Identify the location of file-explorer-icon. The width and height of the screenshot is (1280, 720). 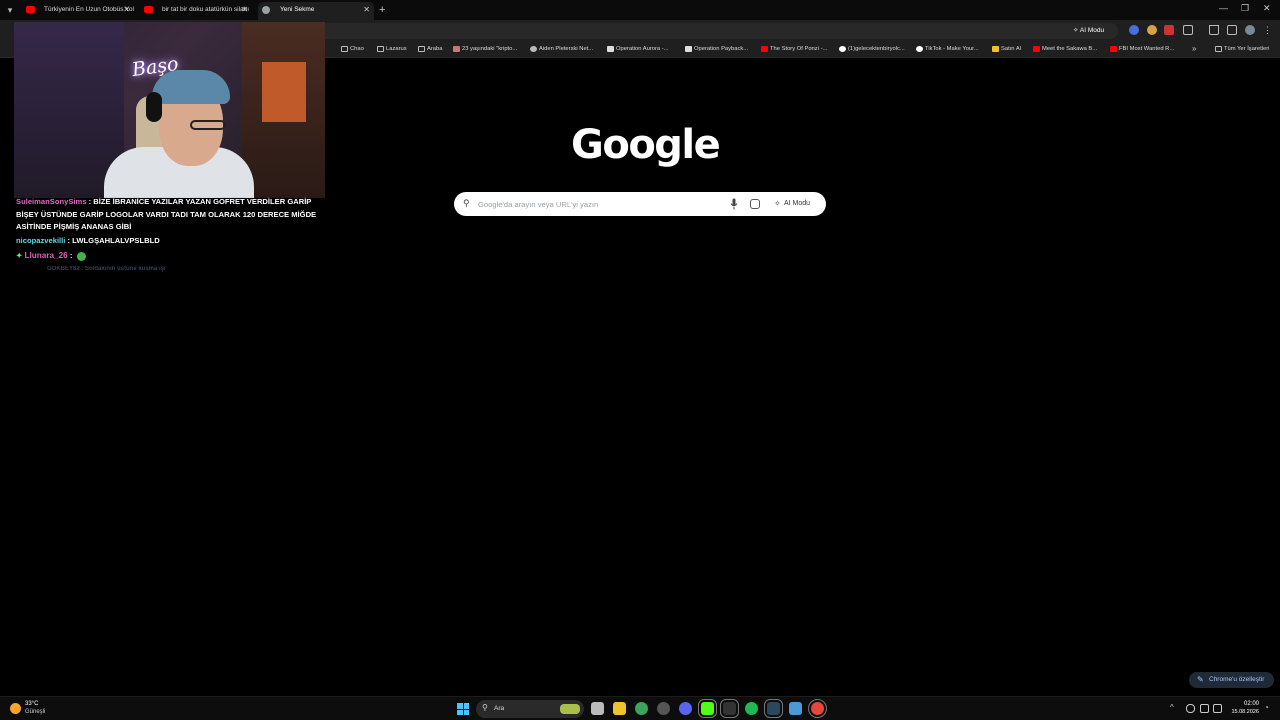
(619, 708).